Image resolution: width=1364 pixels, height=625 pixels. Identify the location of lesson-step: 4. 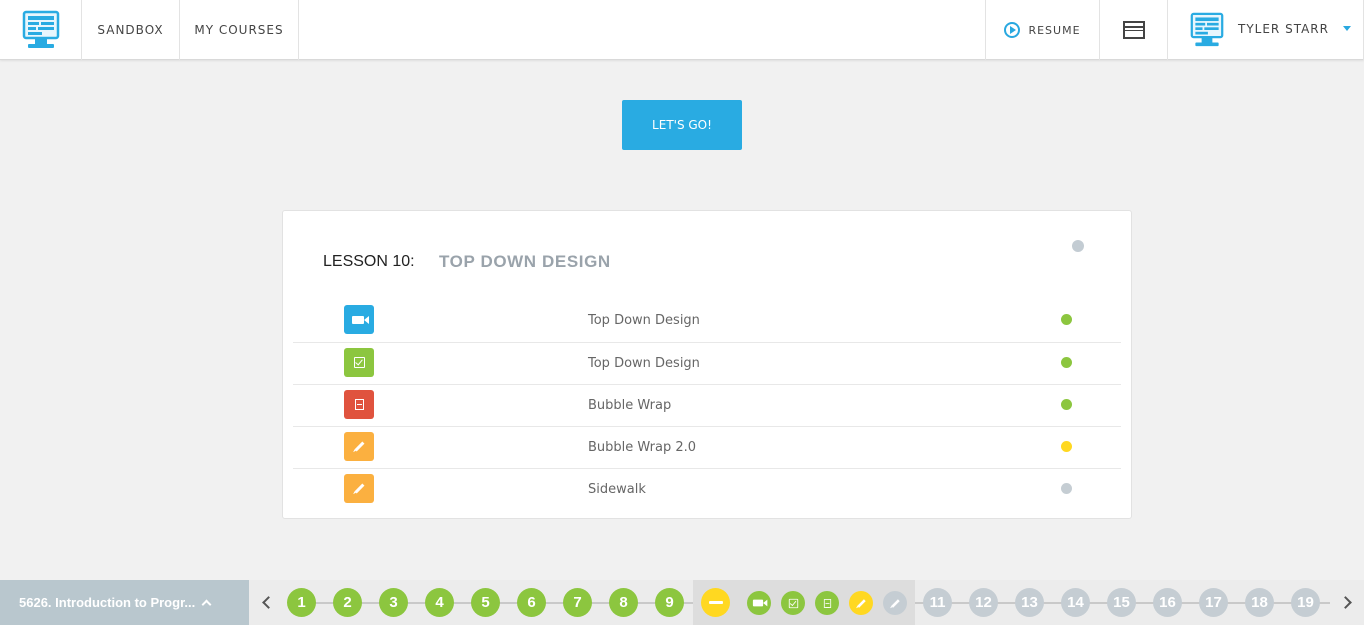
(439, 602).